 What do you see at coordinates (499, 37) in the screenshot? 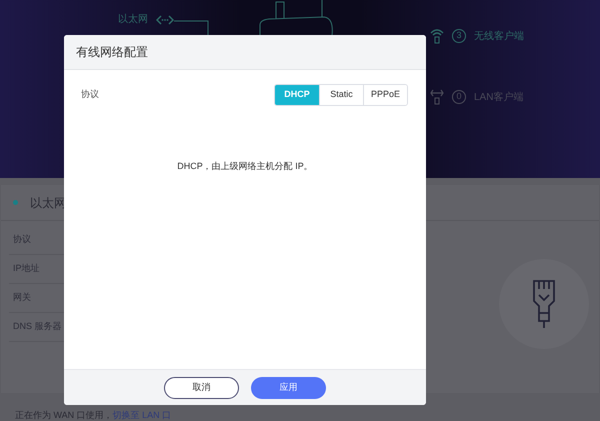
I see `wireless-clients-label: 无线客户端` at bounding box center [499, 37].